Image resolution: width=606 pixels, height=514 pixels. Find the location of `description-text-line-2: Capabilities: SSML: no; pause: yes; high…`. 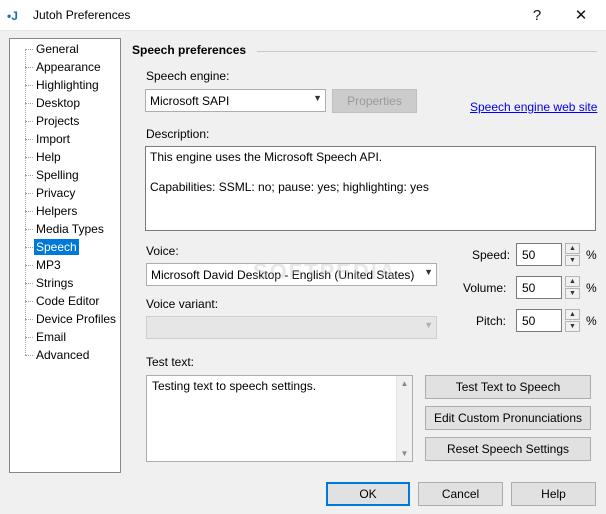

description-text-line-2: Capabilities: SSML: no; pause: yes; high… is located at coordinates (289, 187).